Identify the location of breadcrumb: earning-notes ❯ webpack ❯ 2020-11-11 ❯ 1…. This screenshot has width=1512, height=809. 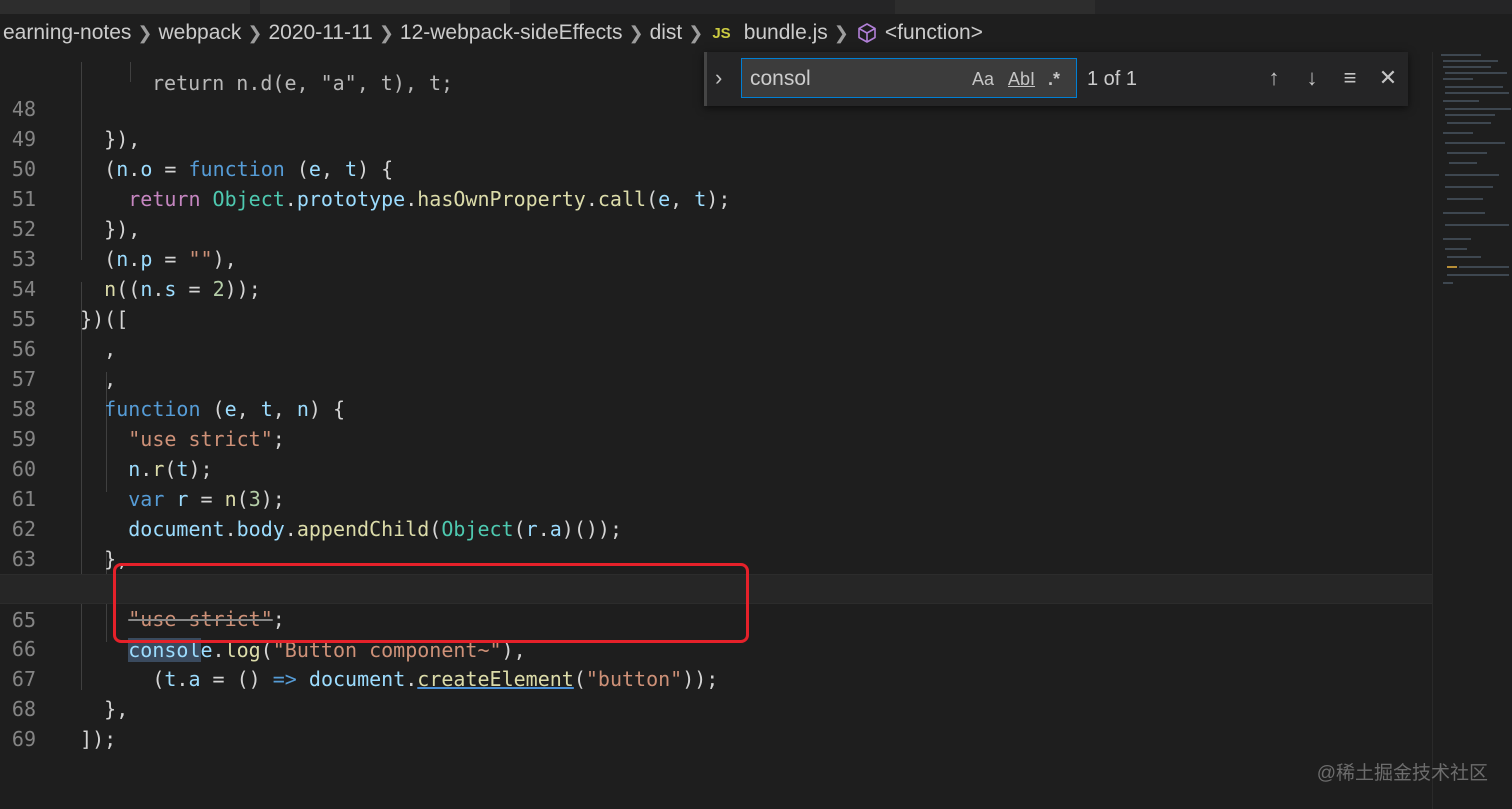
(756, 33).